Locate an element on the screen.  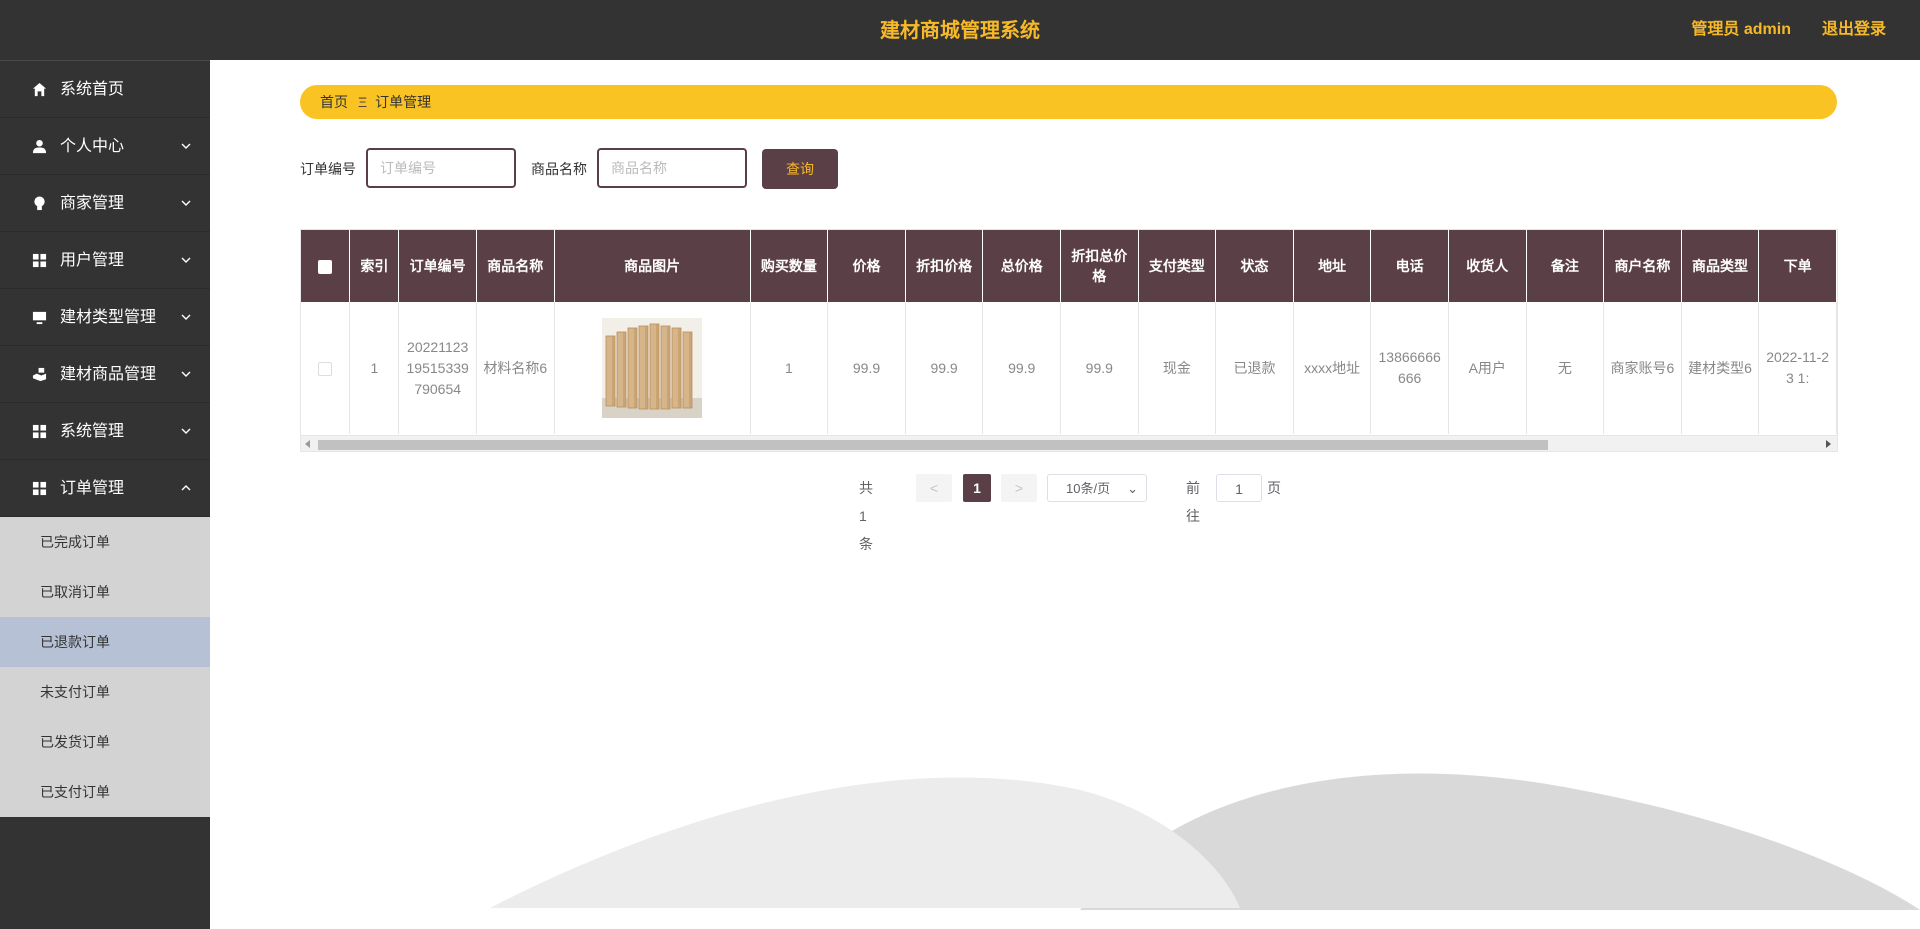
sidebar-item-orders: 订单管理 is located at coordinates (105, 488).